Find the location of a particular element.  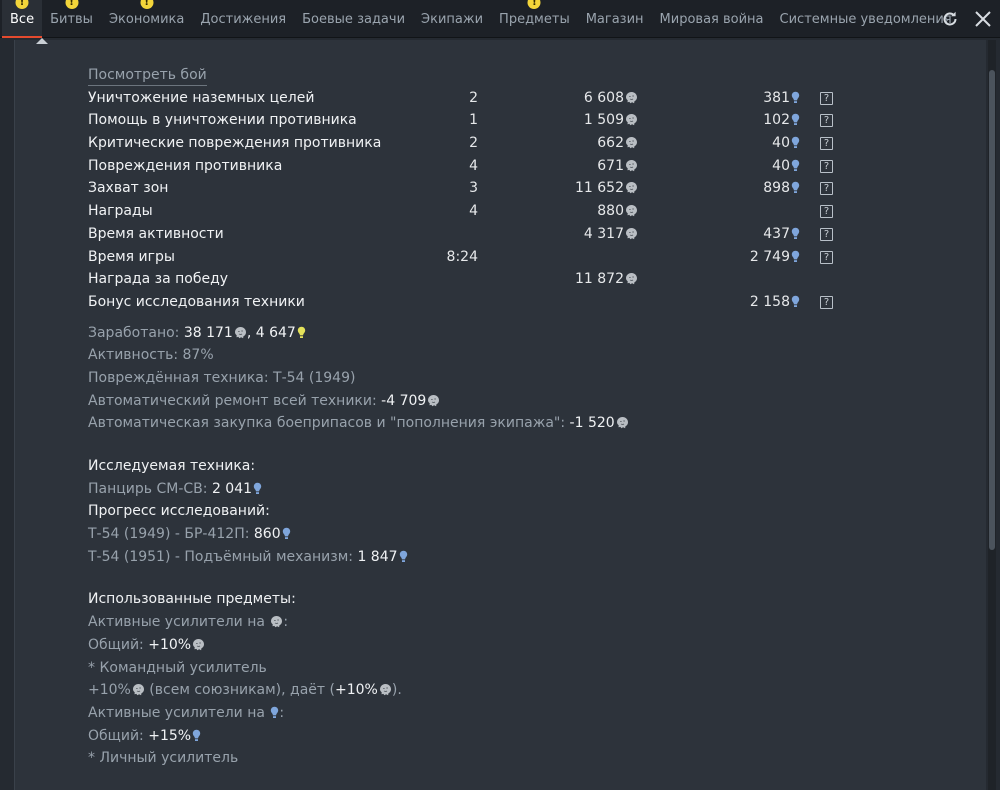

tab-0: Все! is located at coordinates (22, 19).